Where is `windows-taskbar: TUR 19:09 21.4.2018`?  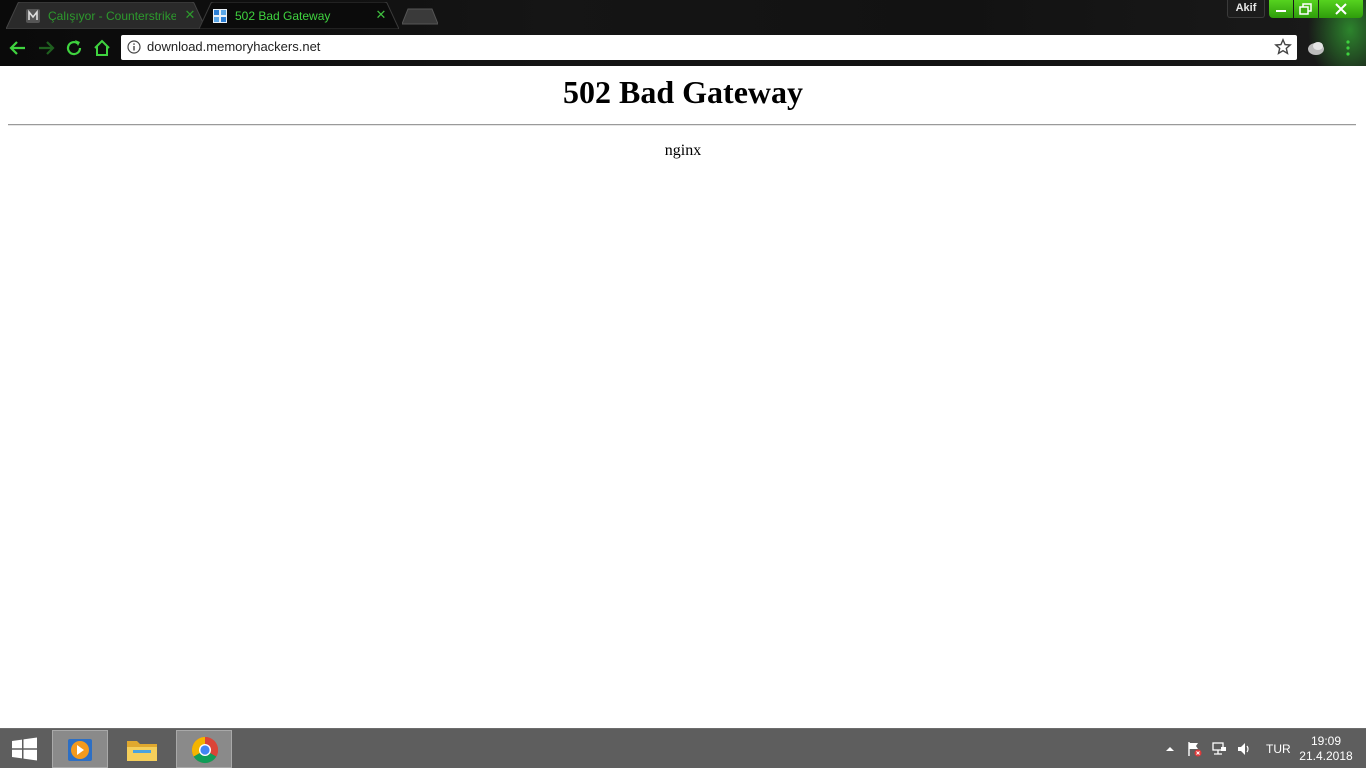 windows-taskbar: TUR 19:09 21.4.2018 is located at coordinates (683, 748).